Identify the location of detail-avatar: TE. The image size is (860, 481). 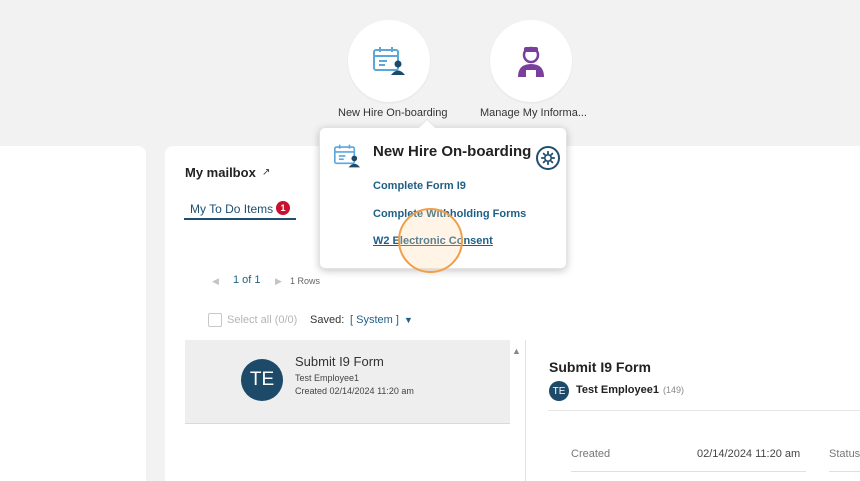
(559, 391).